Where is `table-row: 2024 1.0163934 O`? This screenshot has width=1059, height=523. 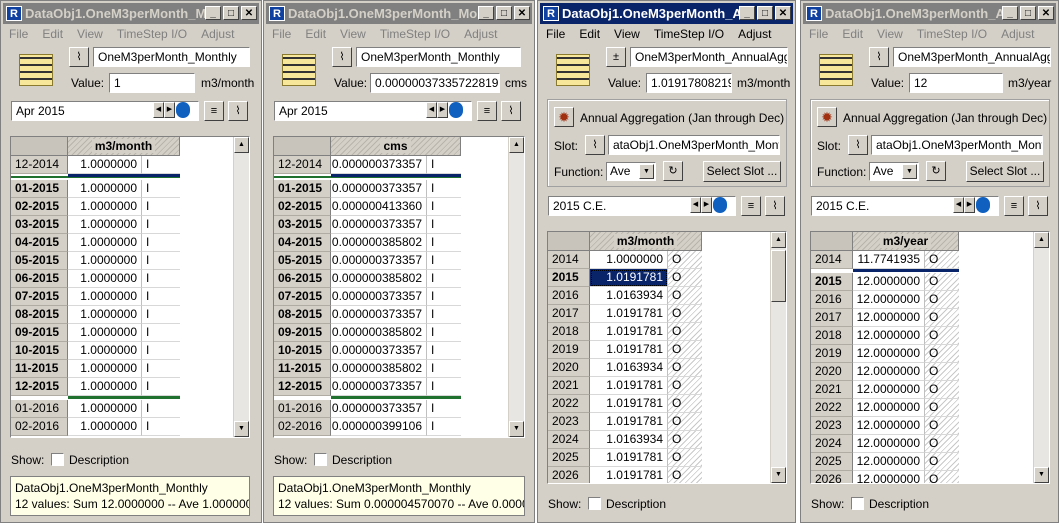 table-row: 2024 1.0163934 O is located at coordinates (625, 440).